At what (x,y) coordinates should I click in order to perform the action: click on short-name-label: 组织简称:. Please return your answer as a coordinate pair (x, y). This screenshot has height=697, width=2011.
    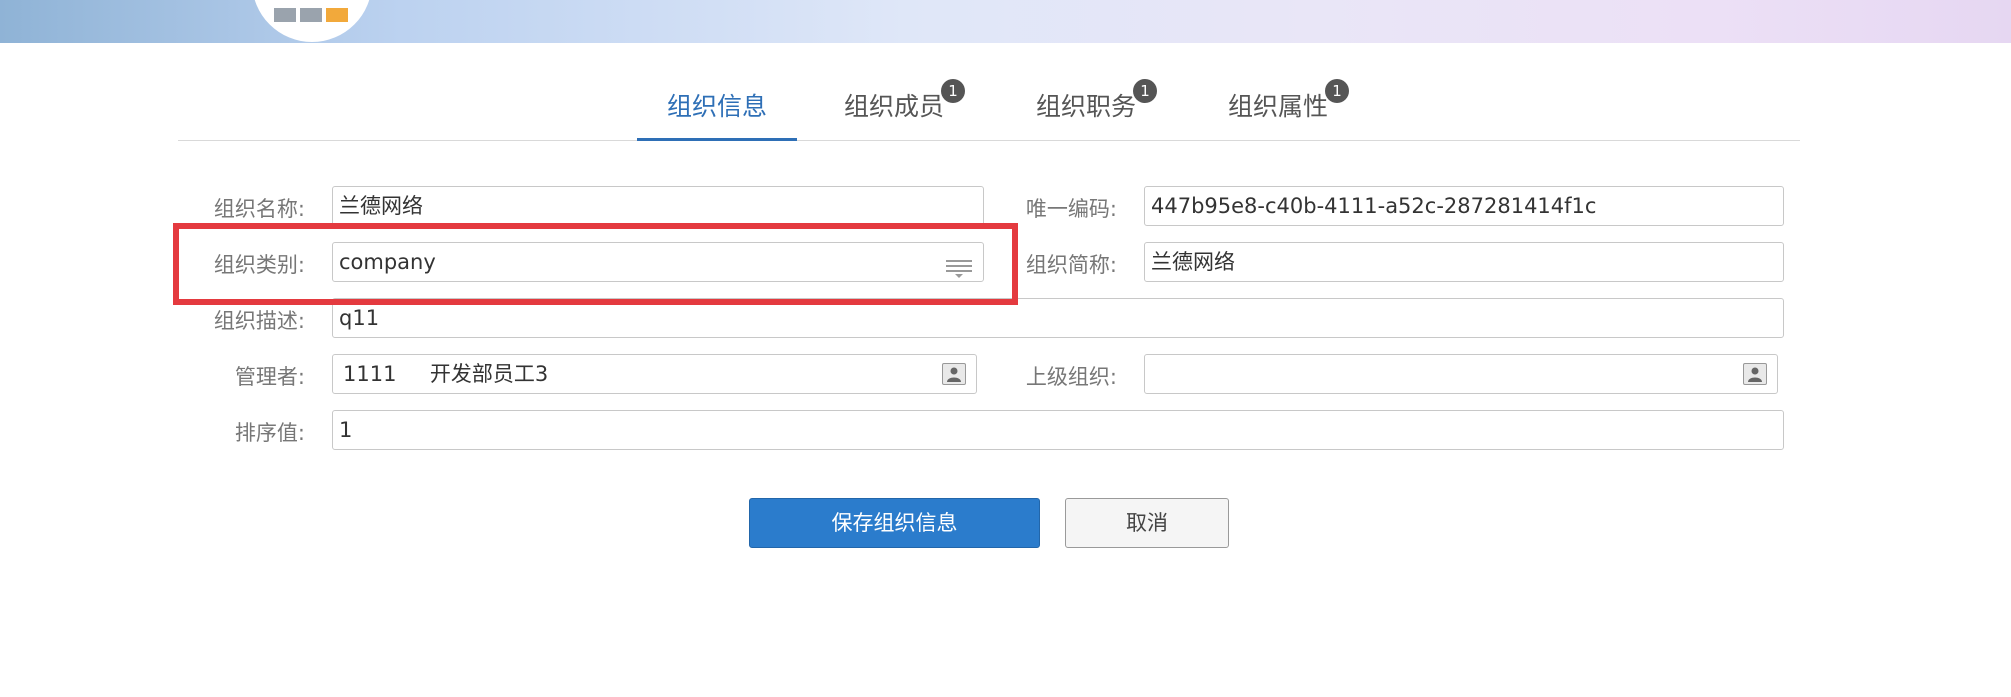
    Looking at the image, I should click on (1071, 265).